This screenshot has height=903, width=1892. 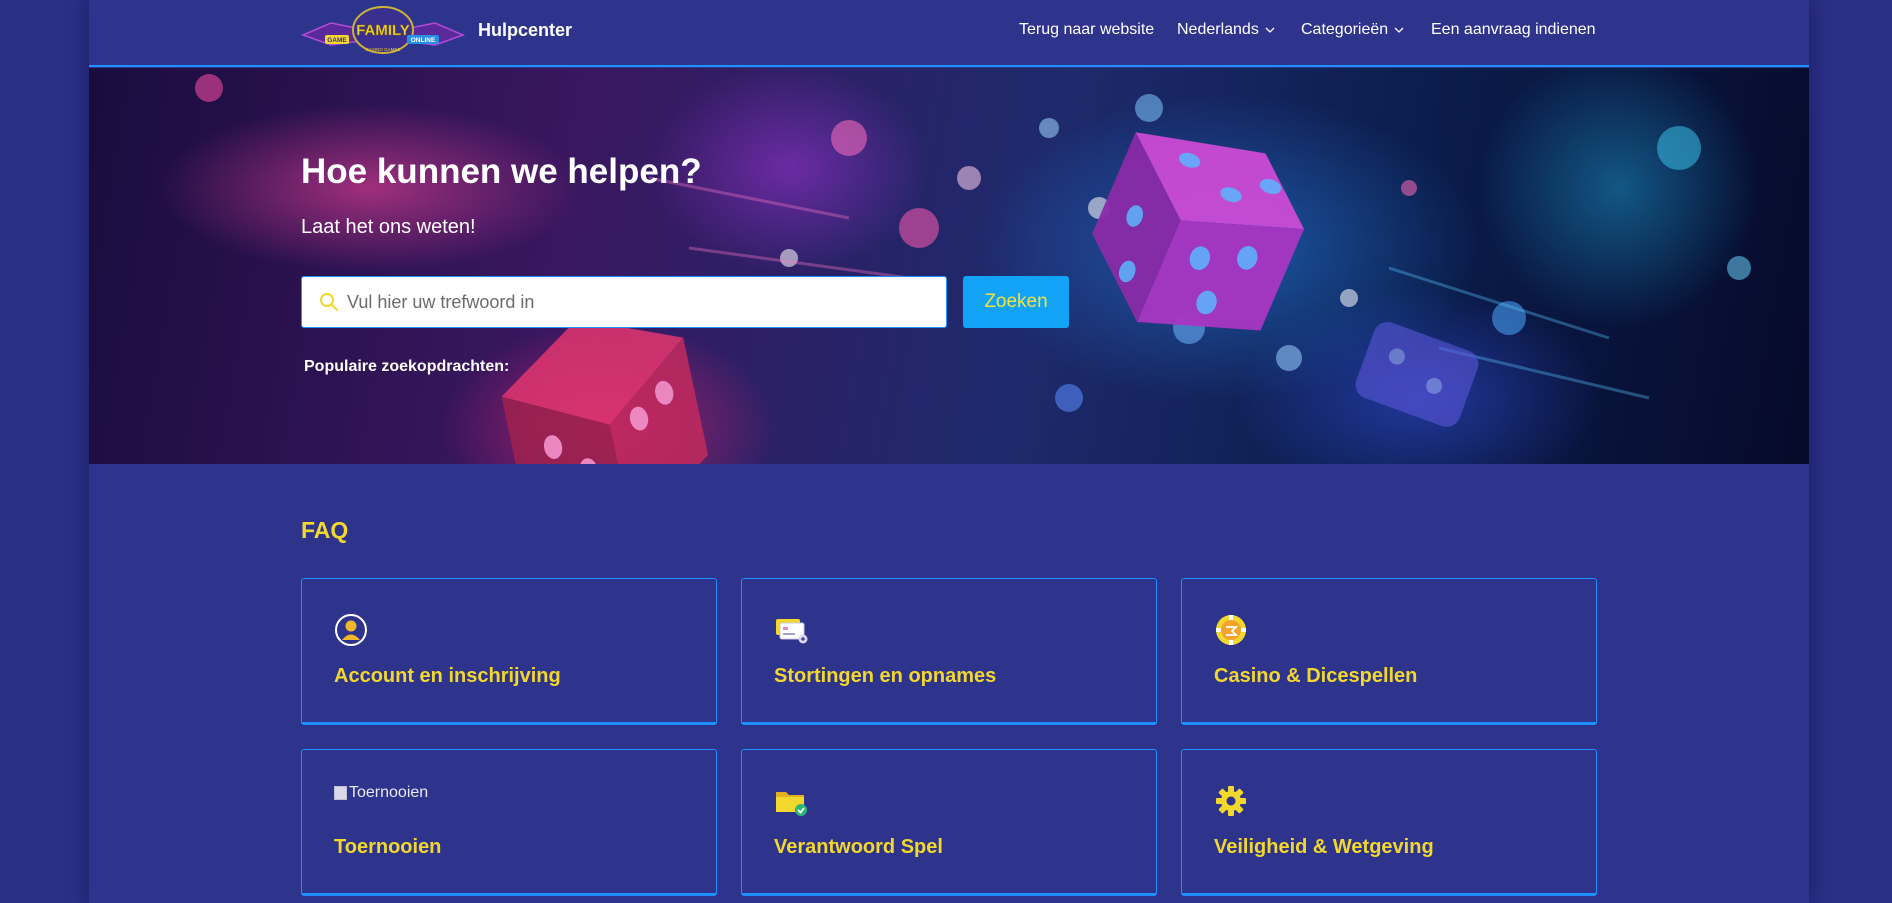 What do you see at coordinates (325, 530) in the screenshot?
I see `faq-heading: FAQ` at bounding box center [325, 530].